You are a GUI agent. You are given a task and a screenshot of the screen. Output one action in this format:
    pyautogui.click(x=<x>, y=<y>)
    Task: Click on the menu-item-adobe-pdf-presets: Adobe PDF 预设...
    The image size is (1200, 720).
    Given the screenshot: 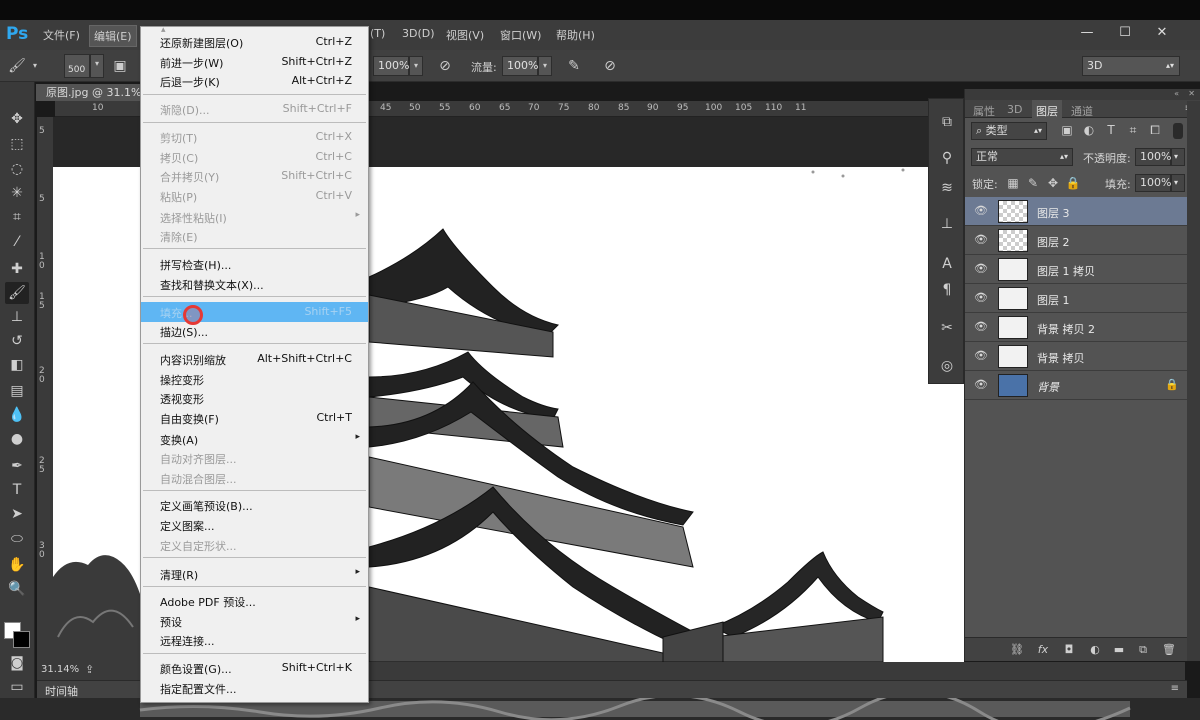 What is the action you would take?
    pyautogui.click(x=254, y=601)
    